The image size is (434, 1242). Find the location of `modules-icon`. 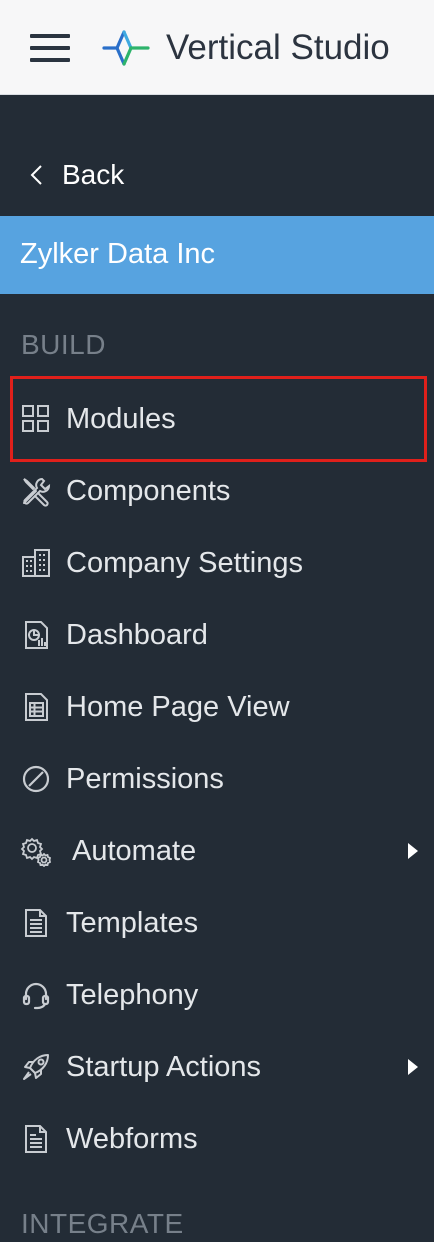

modules-icon is located at coordinates (36, 419).